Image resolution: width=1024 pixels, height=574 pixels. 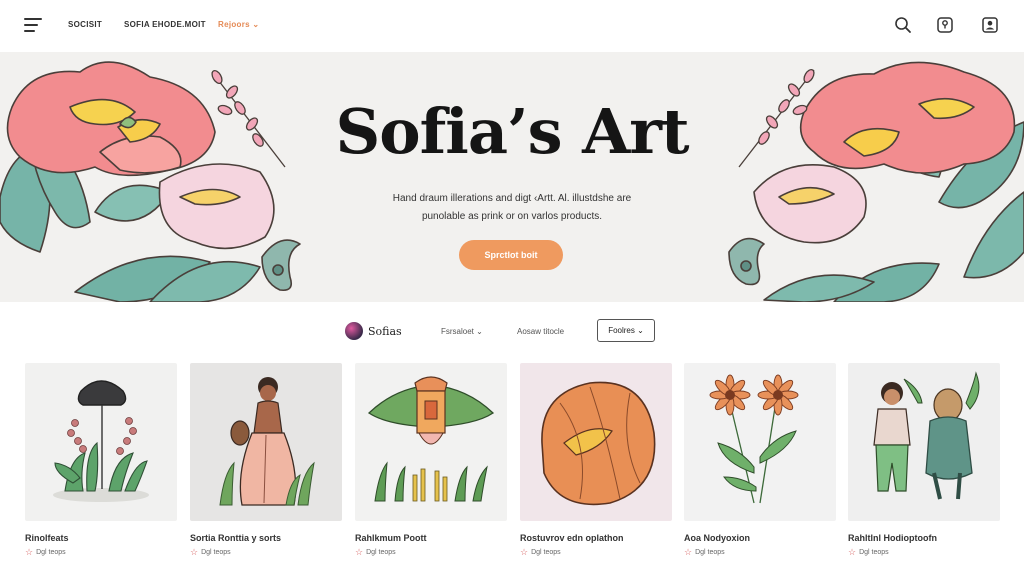 What do you see at coordinates (33, 25) in the screenshot?
I see `menu-icon` at bounding box center [33, 25].